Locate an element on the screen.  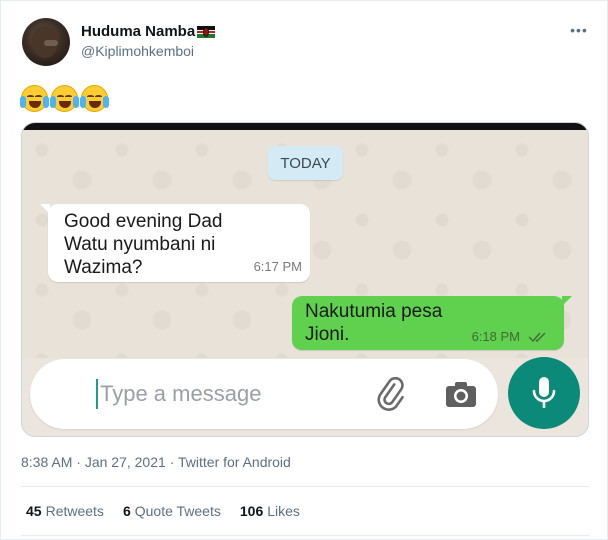
voice-message-button is located at coordinates (544, 393).